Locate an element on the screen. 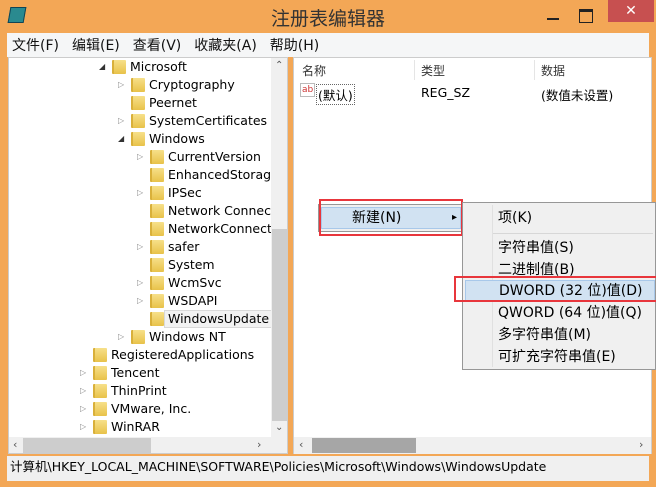 The height and width of the screenshot is (487, 656). column-header-name: 名称 is located at coordinates (314, 70).